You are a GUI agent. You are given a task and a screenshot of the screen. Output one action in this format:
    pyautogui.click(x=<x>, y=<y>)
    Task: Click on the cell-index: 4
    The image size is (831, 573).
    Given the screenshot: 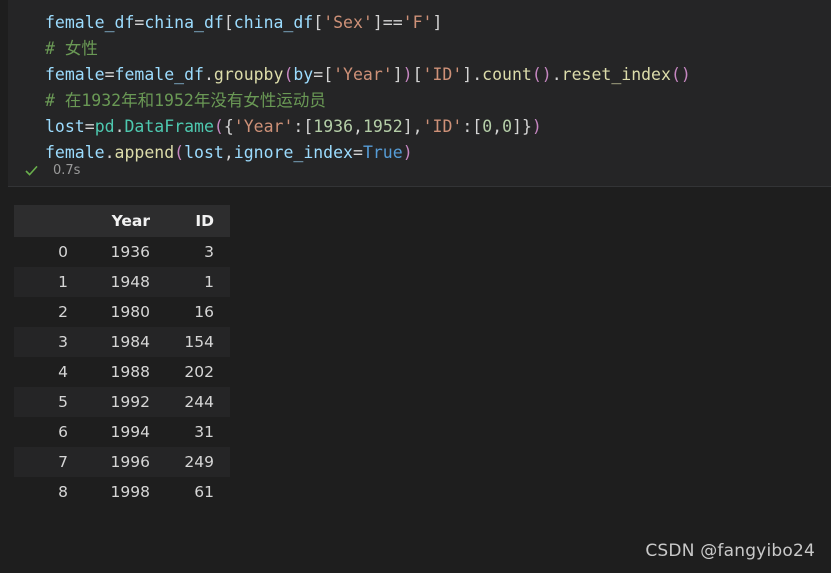 What is the action you would take?
    pyautogui.click(x=63, y=372)
    